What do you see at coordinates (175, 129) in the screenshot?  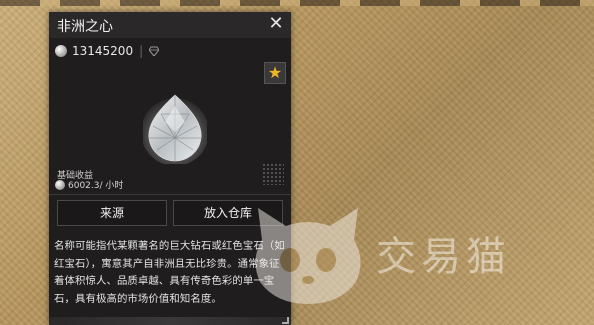 I see `diamond-gem-icon` at bounding box center [175, 129].